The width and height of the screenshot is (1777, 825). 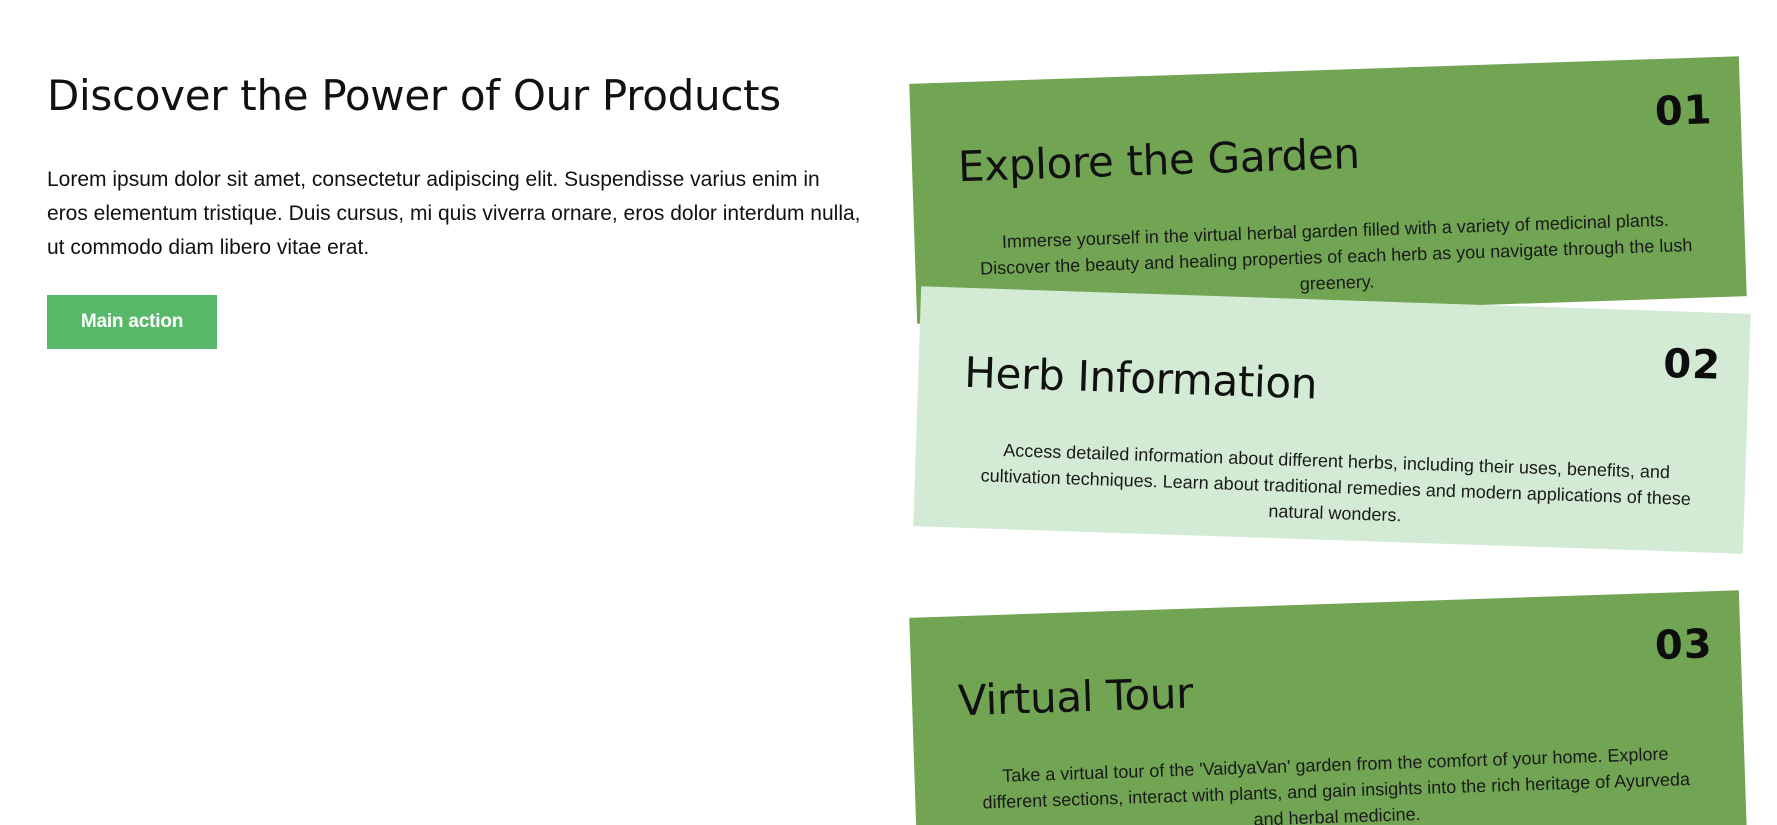 I want to click on card-title: Herb Information, so click(x=1141, y=378).